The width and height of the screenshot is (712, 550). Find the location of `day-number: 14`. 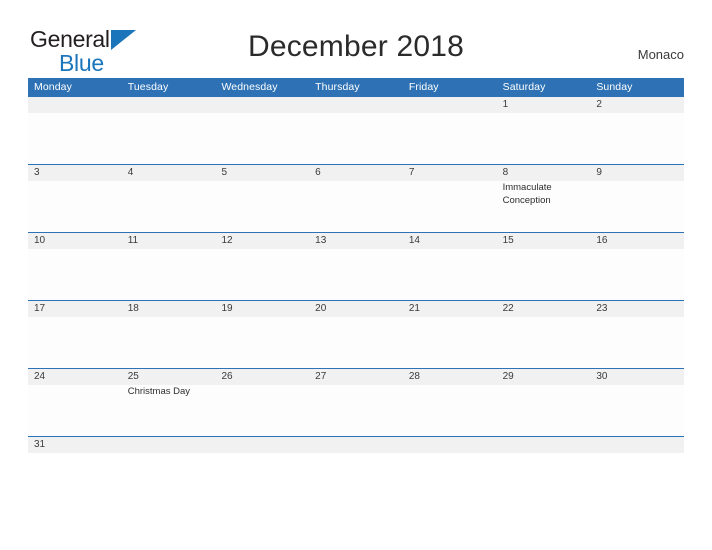

day-number: 14 is located at coordinates (450, 241).